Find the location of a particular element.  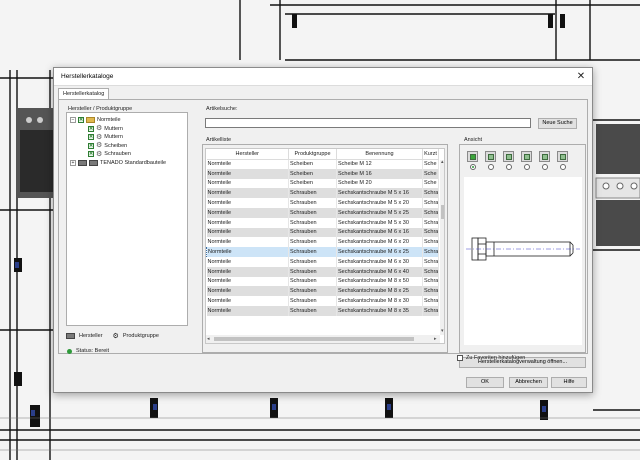

hex-bolt-drawing is located at coordinates (523, 249).